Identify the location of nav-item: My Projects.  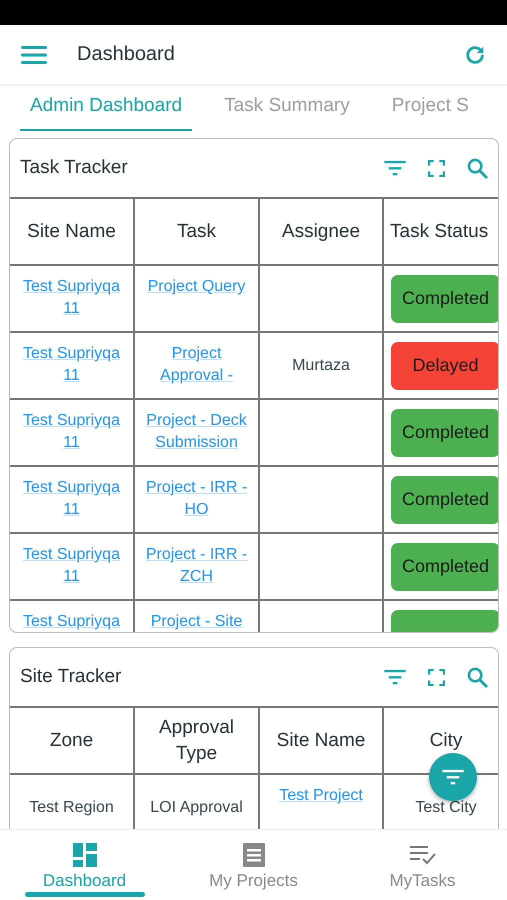
(253, 865).